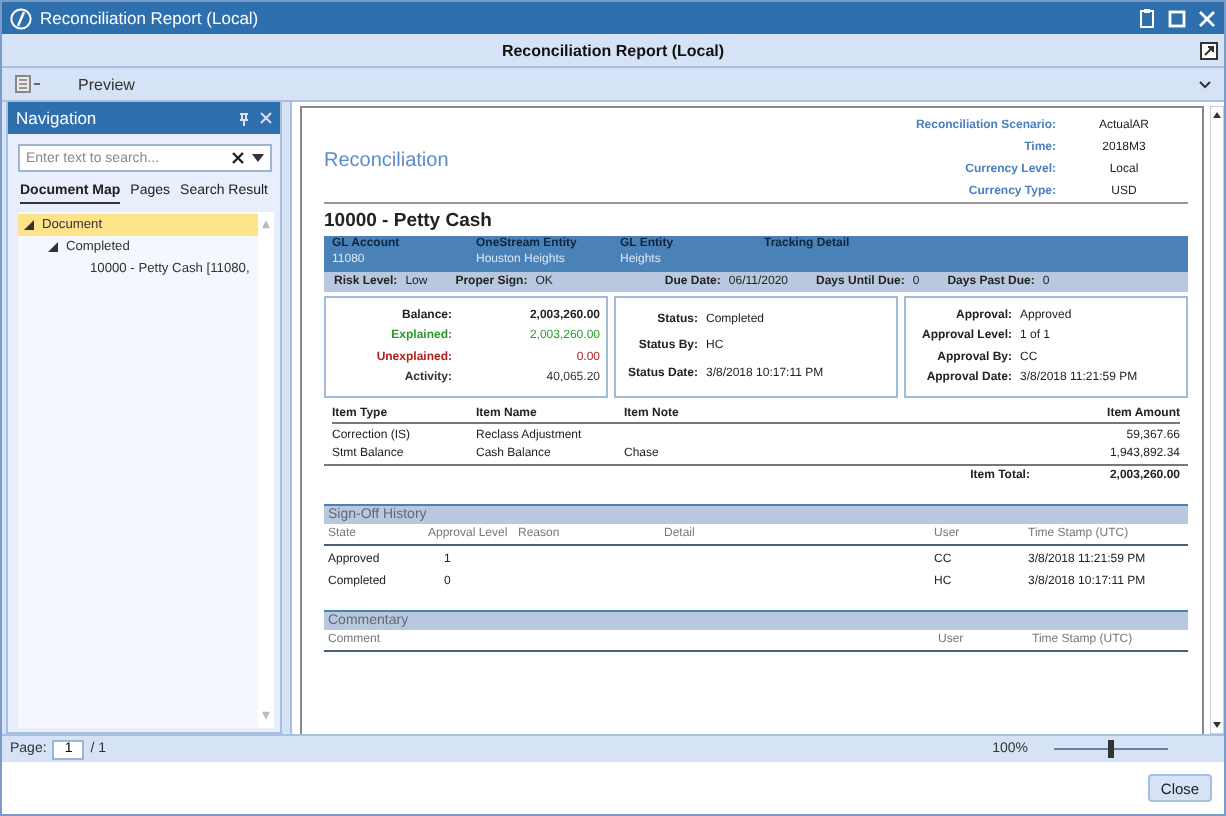 Image resolution: width=1226 pixels, height=816 pixels. Describe the element at coordinates (106, 84) in the screenshot. I see `preview-label: Preview` at that location.